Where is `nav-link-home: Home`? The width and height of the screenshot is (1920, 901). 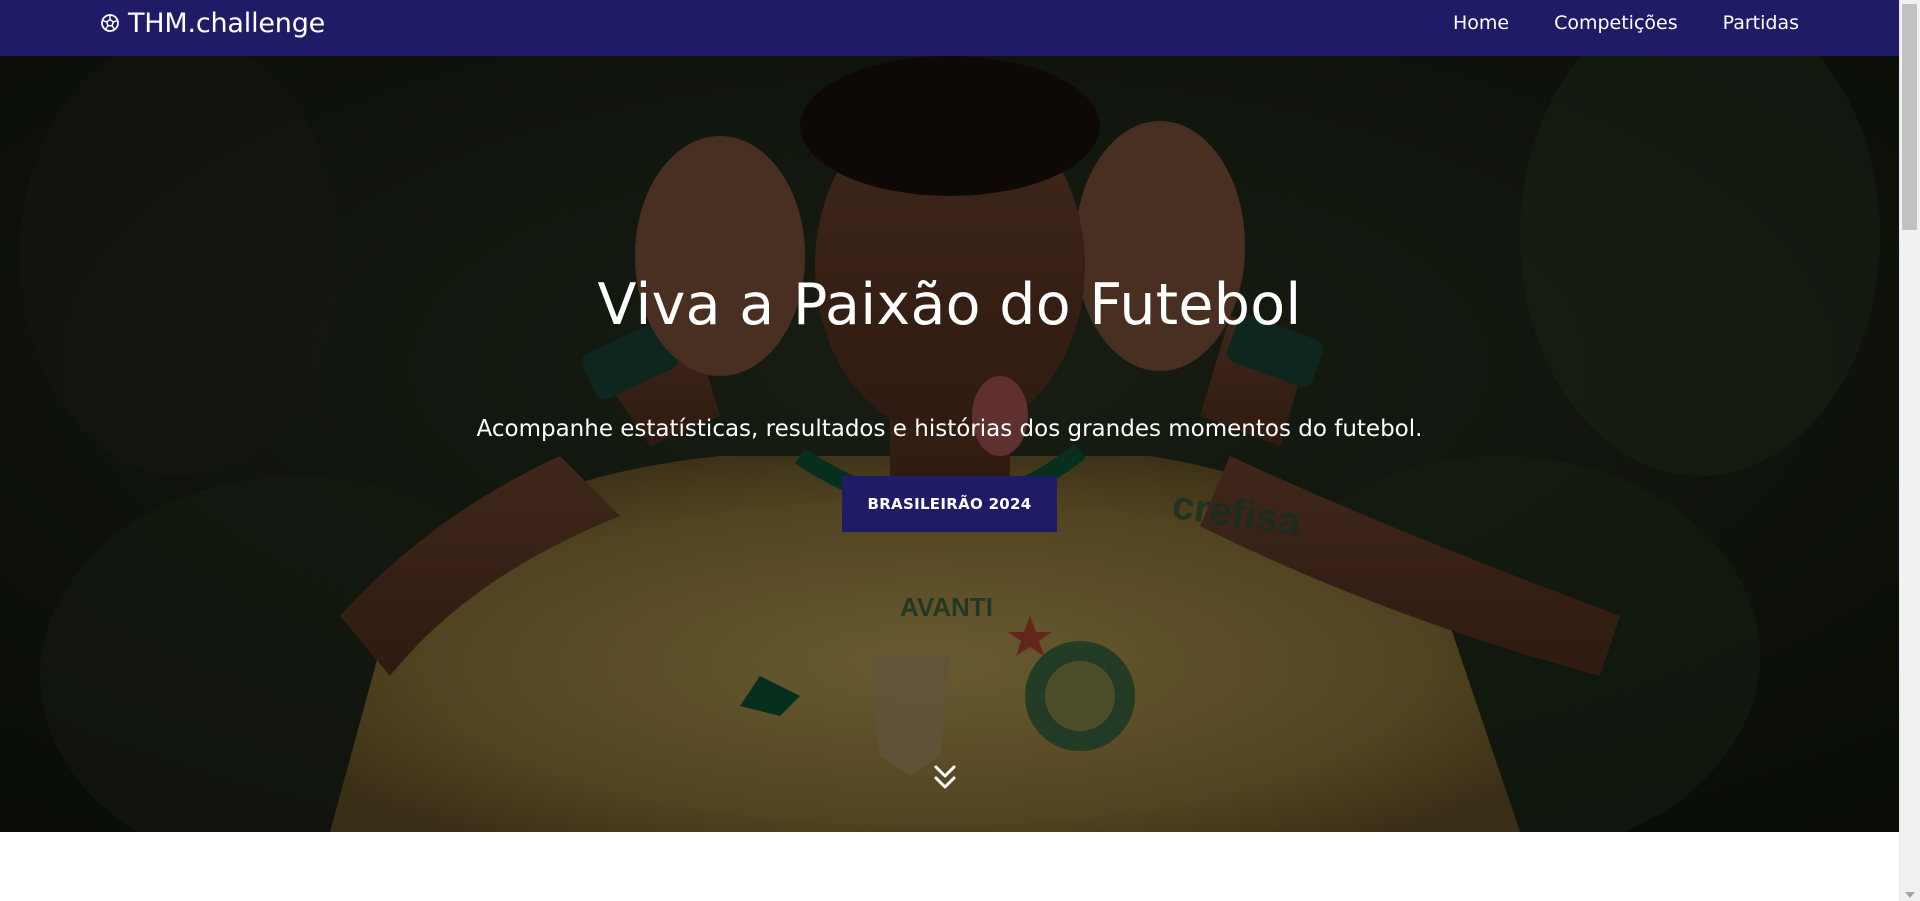 nav-link-home: Home is located at coordinates (1481, 23).